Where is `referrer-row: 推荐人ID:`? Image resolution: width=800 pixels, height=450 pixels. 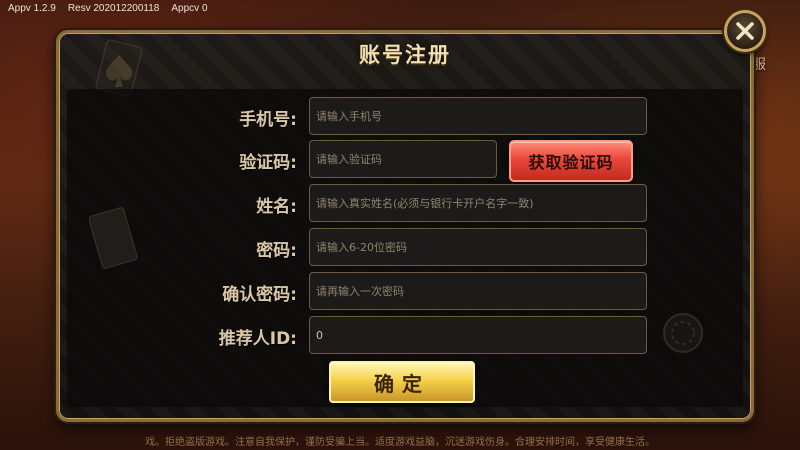 referrer-row: 推荐人ID: is located at coordinates (405, 335).